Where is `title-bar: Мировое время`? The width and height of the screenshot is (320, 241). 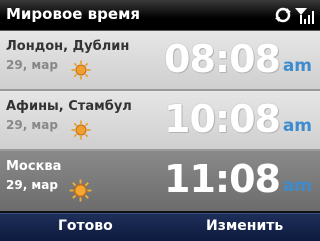 title-bar: Мировое время is located at coordinates (160, 15).